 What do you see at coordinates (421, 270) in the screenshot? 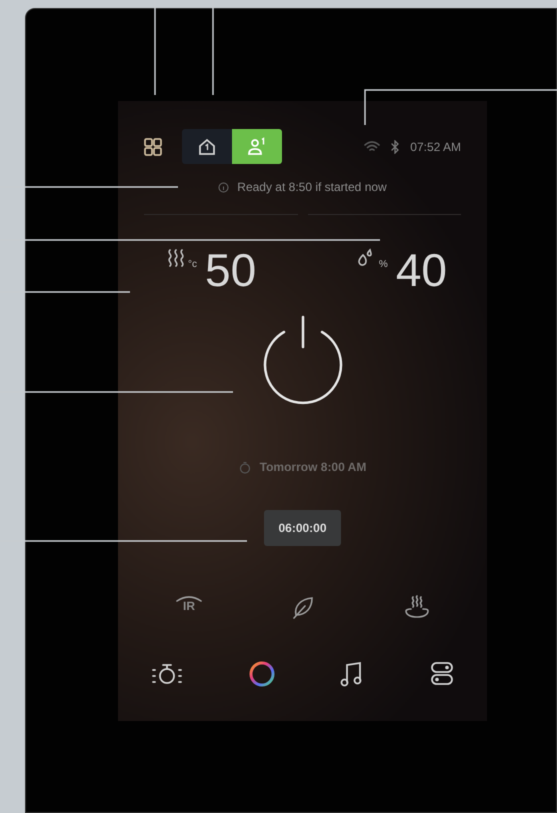
I see `humidity-value: 40` at bounding box center [421, 270].